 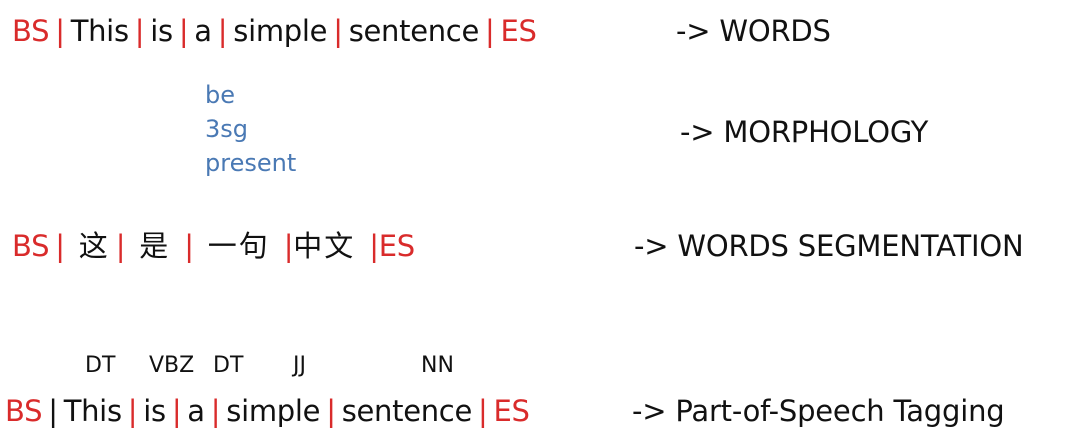 I want to click on segmentation-sentence: BS | 这 | 是 | 一句 |中文 |ES, so click(x=213, y=246).